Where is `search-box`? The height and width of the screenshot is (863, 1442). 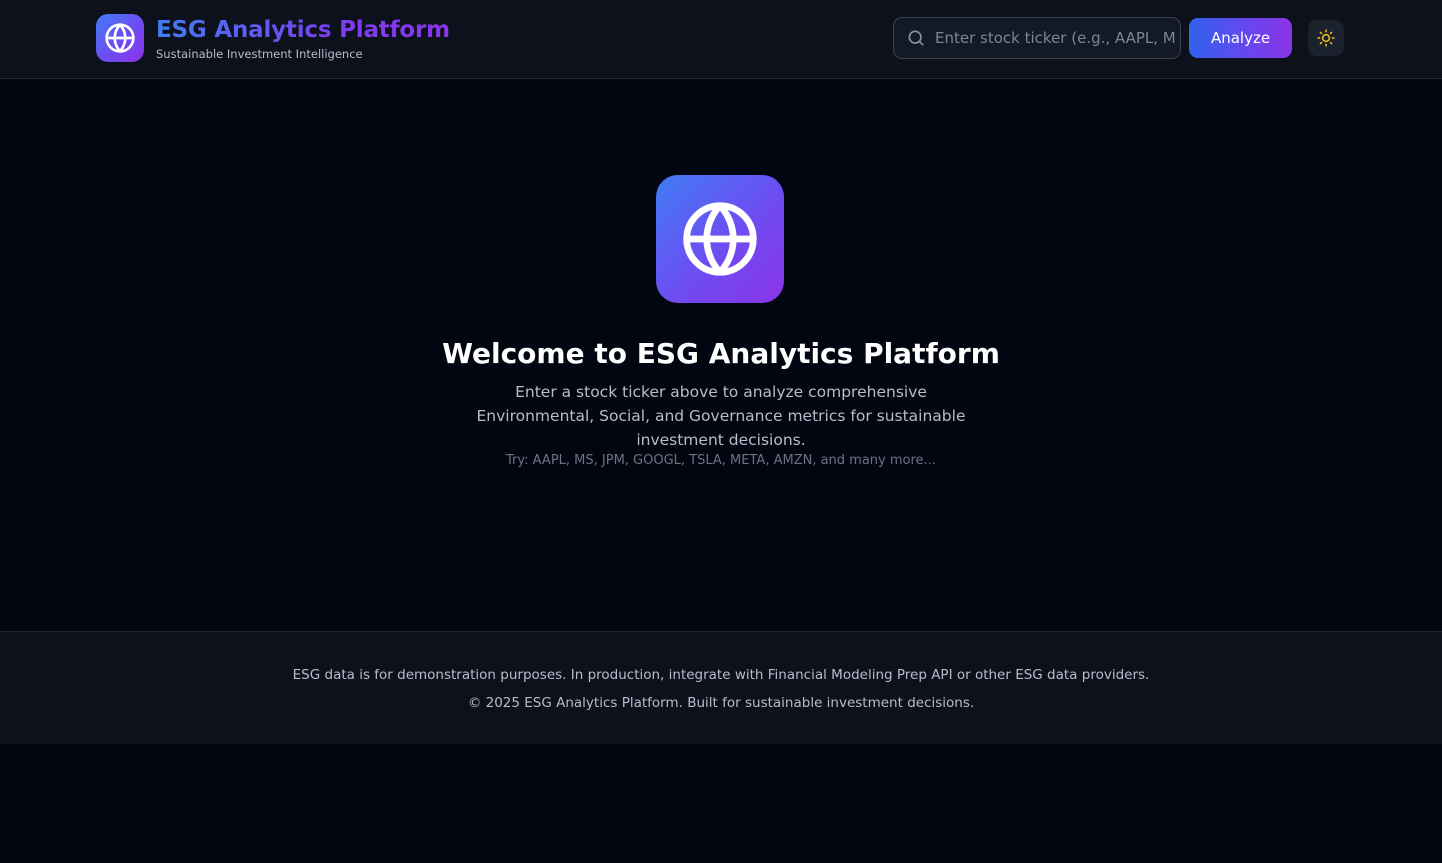 search-box is located at coordinates (1037, 38).